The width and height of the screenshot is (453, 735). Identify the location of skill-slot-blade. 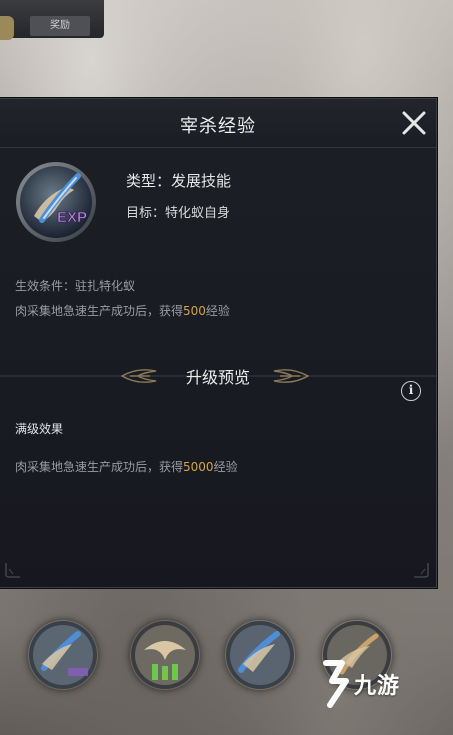
(260, 655).